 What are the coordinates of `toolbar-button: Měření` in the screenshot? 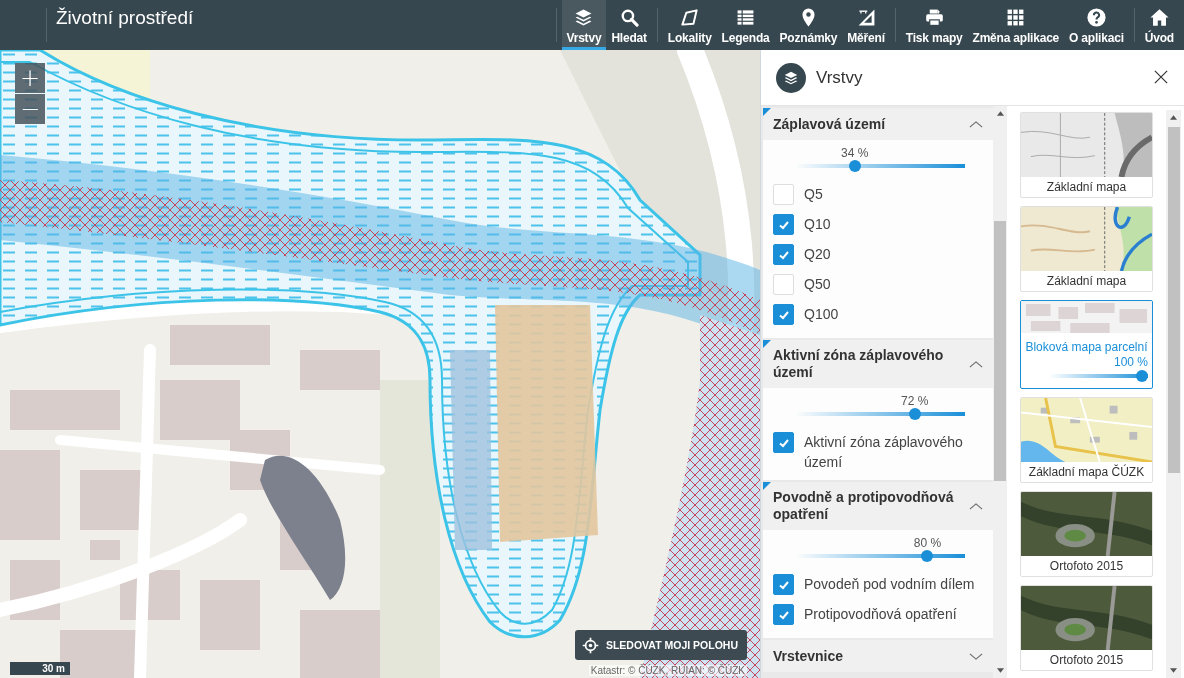 It's located at (866, 25).